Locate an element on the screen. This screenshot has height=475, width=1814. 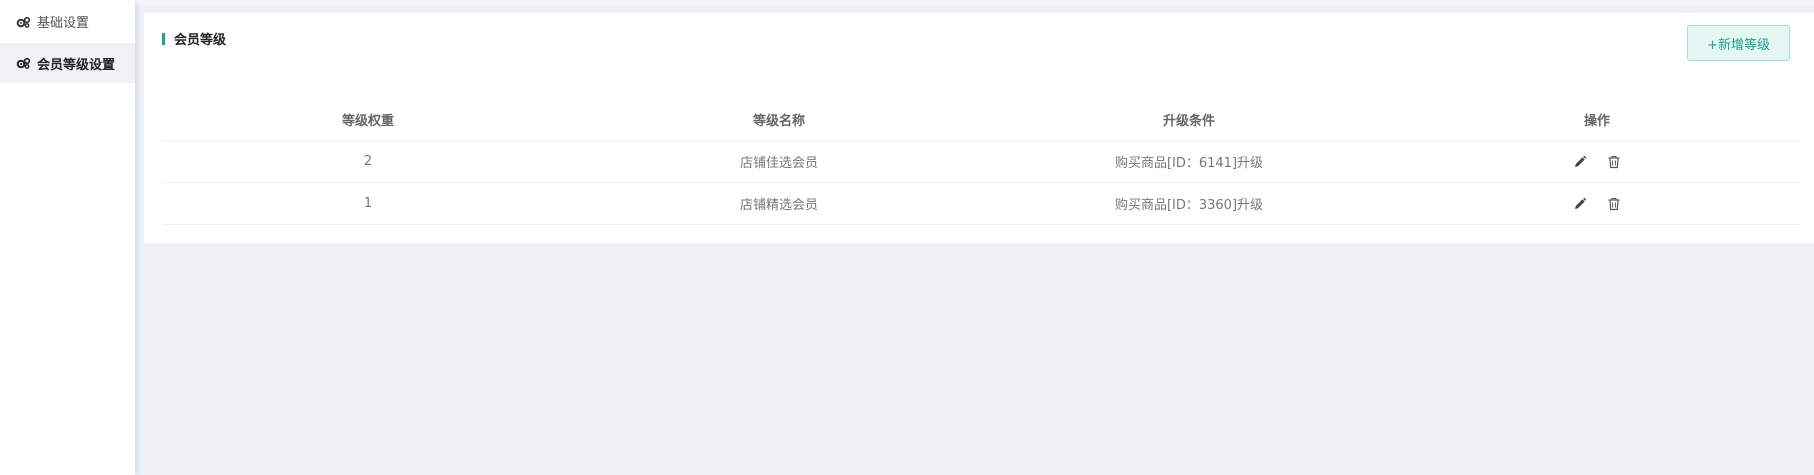
table-row: 2 店铺佳选会员 购买商品[ID：6141]升级 is located at coordinates (981, 162).